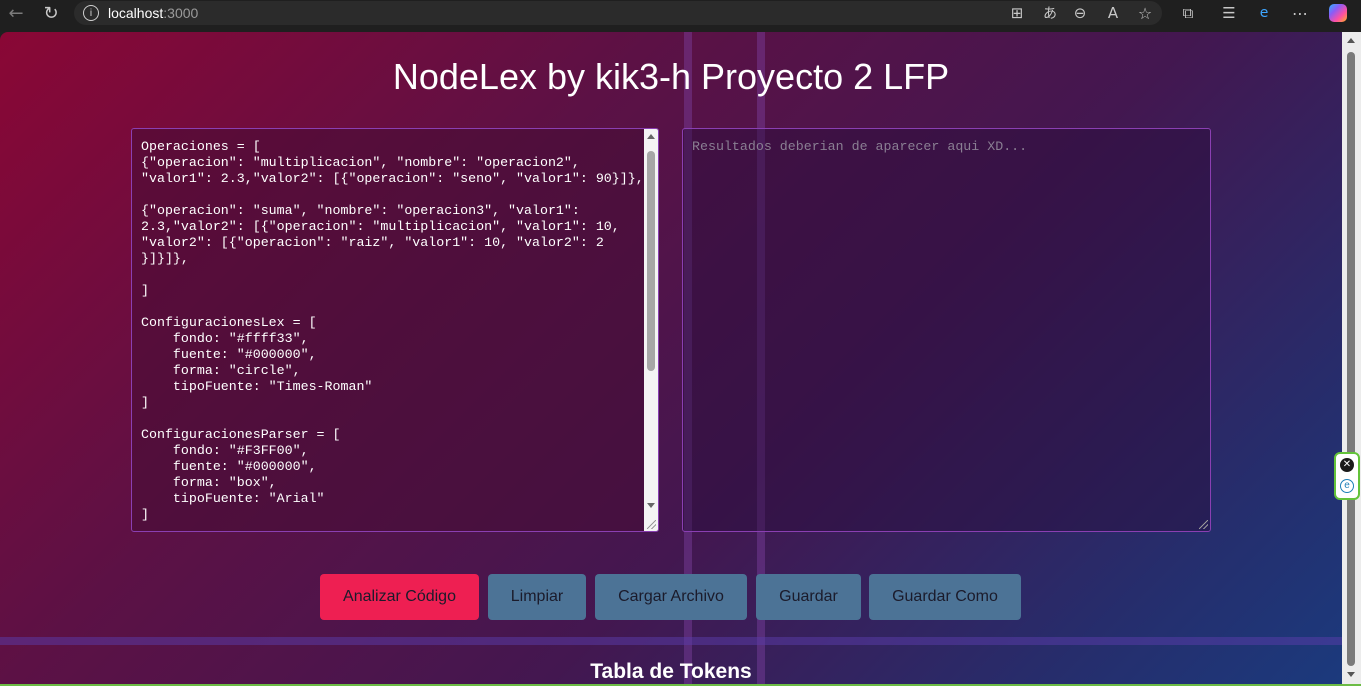 The height and width of the screenshot is (686, 1361). What do you see at coordinates (51, 13) in the screenshot?
I see `reload-icon: ↻` at bounding box center [51, 13].